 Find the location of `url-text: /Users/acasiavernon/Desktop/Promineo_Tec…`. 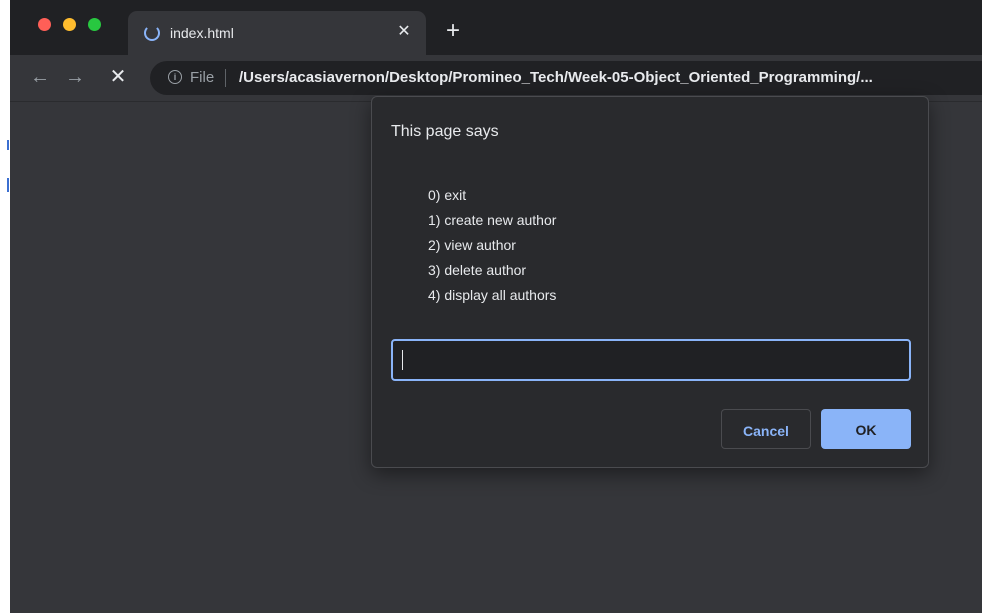

url-text: /Users/acasiavernon/Desktop/Promineo_Tec… is located at coordinates (556, 78).